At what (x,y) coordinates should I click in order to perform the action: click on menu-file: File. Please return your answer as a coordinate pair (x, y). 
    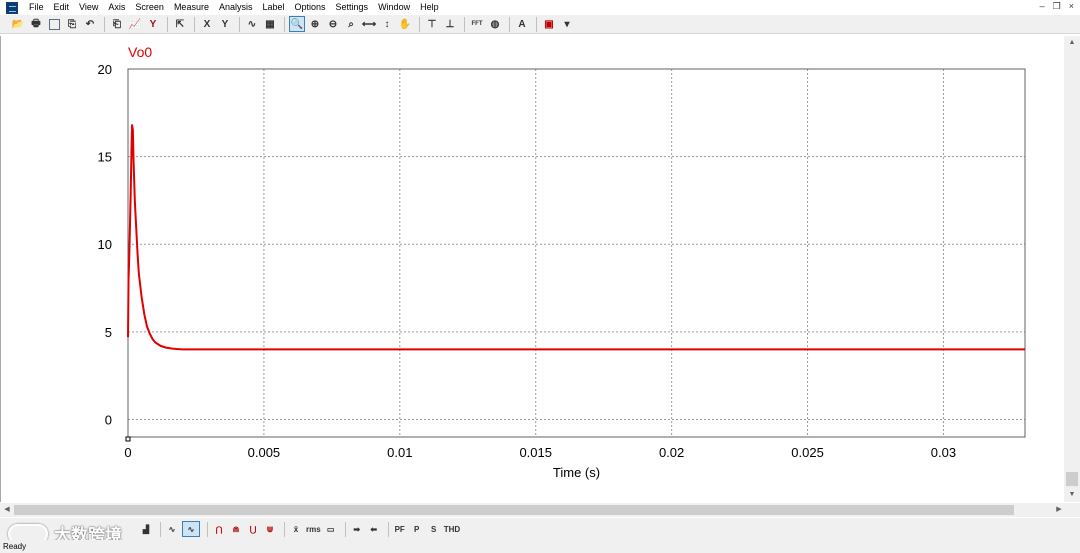
    Looking at the image, I should click on (36, 7).